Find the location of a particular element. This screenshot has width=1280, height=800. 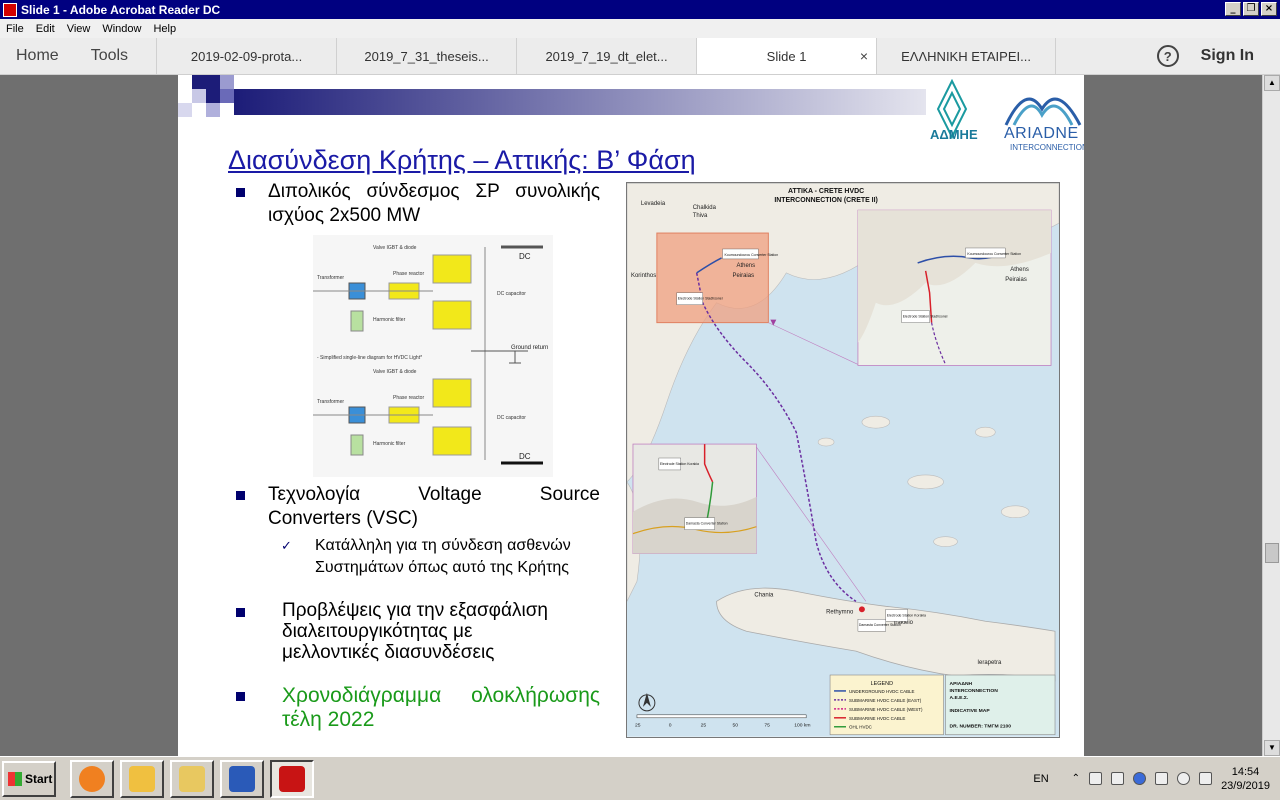

volume-muted-icon is located at coordinates (1118, 778).